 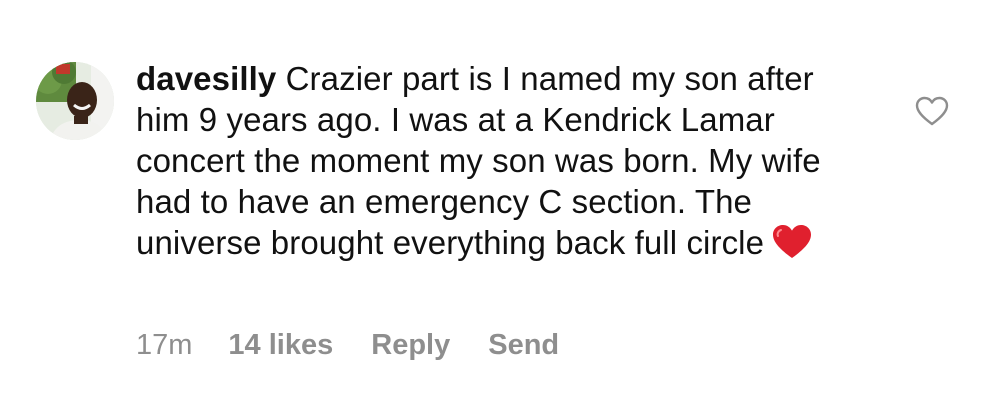 I want to click on heart-outline-icon, so click(x=932, y=111).